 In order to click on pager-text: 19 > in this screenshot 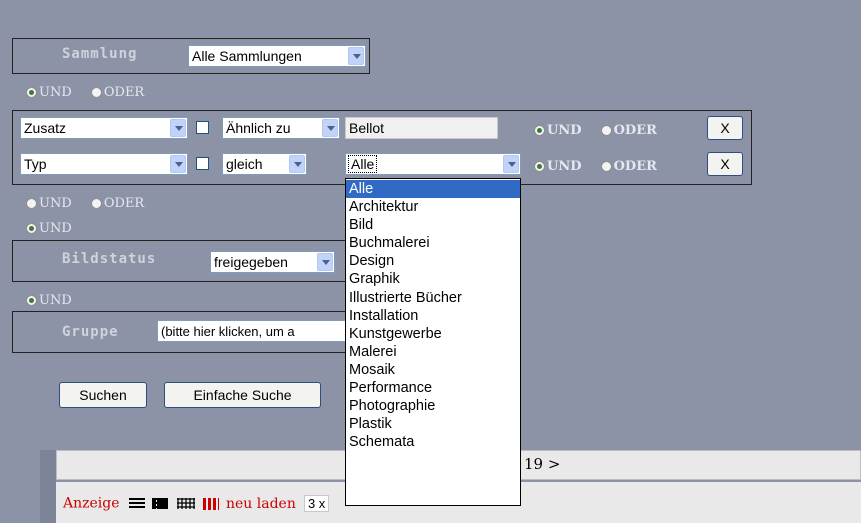, I will do `click(542, 464)`.